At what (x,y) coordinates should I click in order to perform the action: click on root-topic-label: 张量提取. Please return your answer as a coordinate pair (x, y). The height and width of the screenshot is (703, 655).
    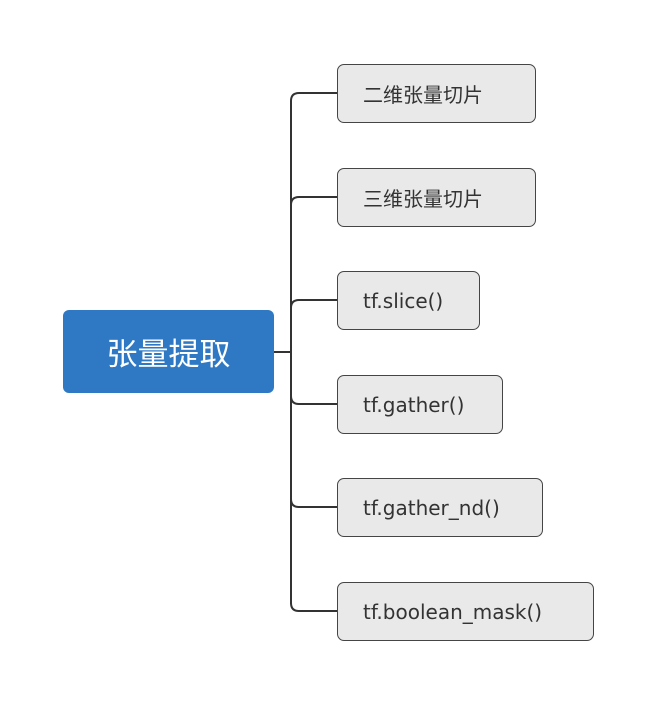
    Looking at the image, I should click on (168, 355).